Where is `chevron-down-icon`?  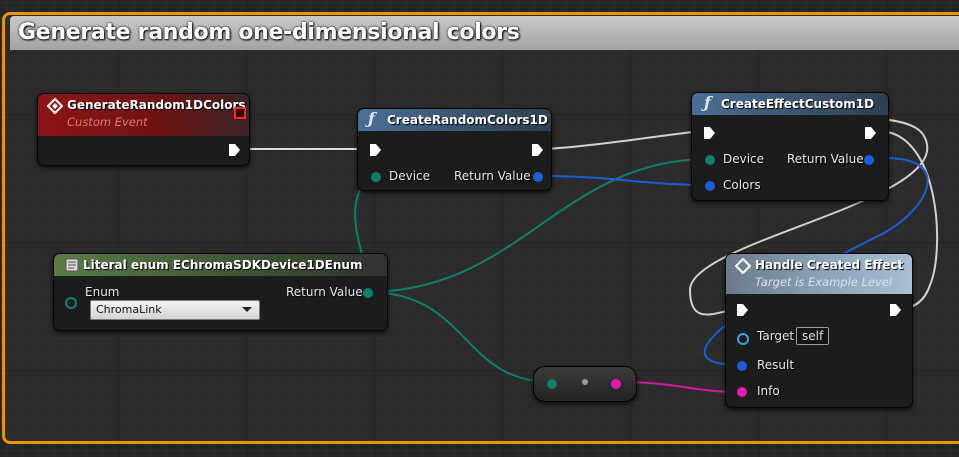
chevron-down-icon is located at coordinates (247, 309).